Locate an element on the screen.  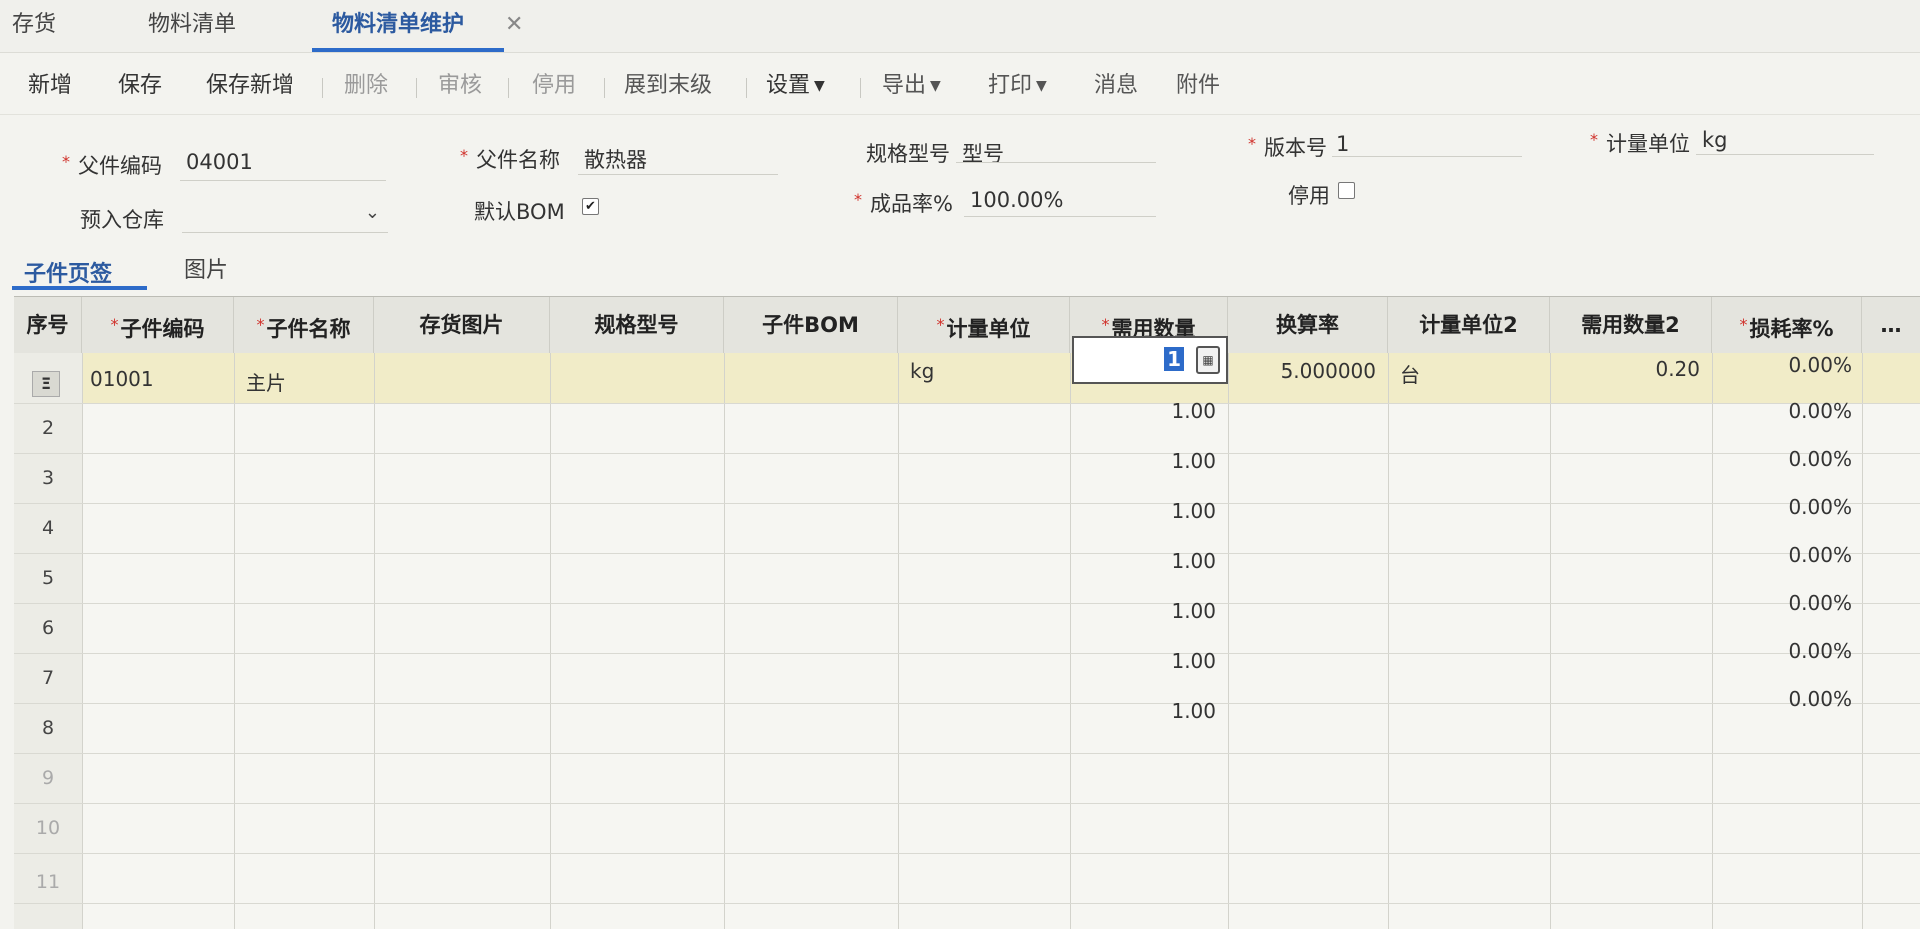
row-number: 7 is located at coordinates (48, 678).